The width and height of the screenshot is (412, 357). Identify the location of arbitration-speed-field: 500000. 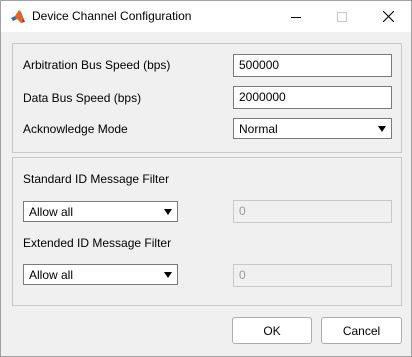
(312, 65).